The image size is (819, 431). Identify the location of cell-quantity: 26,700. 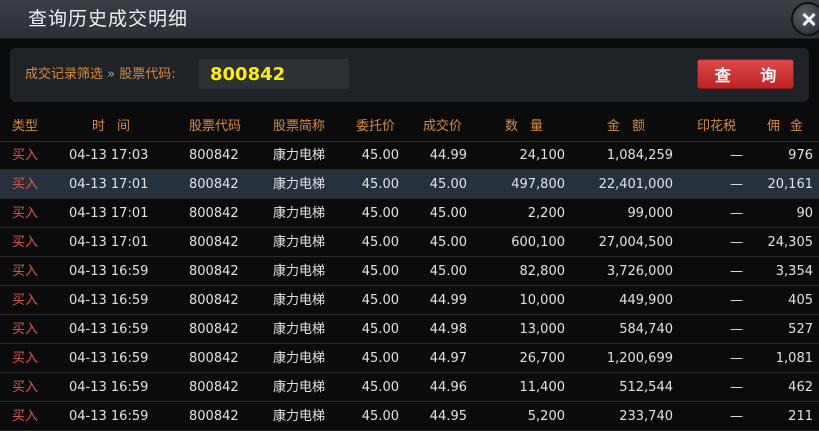
(542, 358).